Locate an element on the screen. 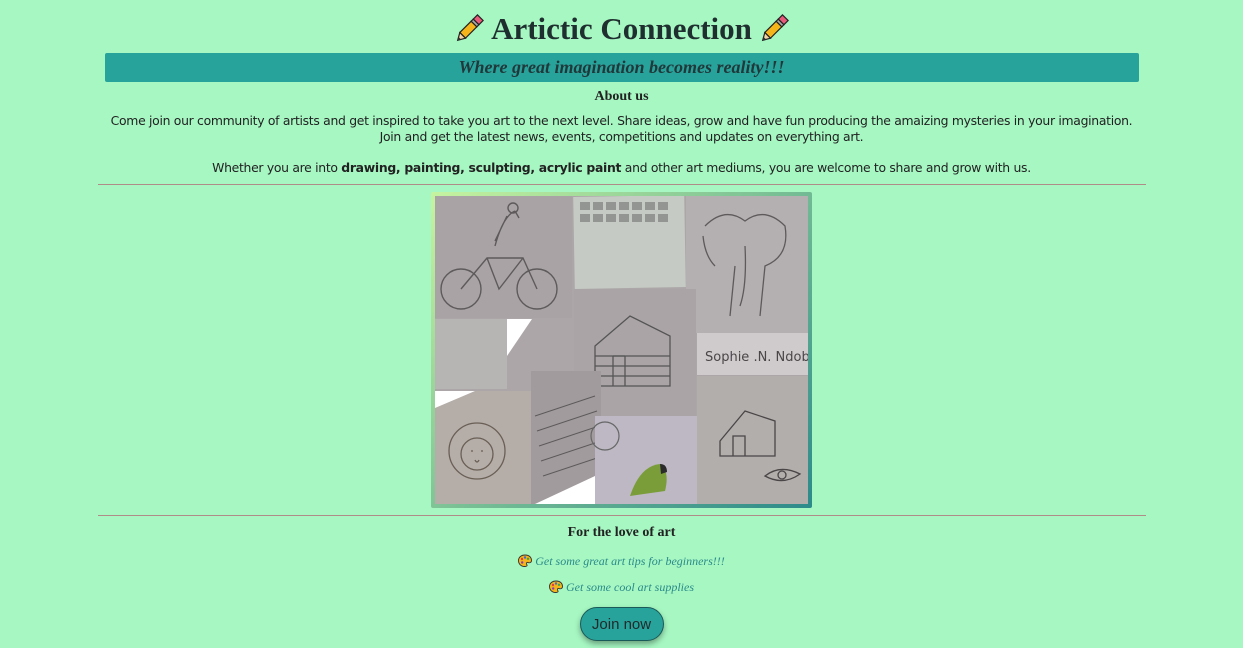 The image size is (1243, 648). page-title: Artictic Connection is located at coordinates (621, 25).